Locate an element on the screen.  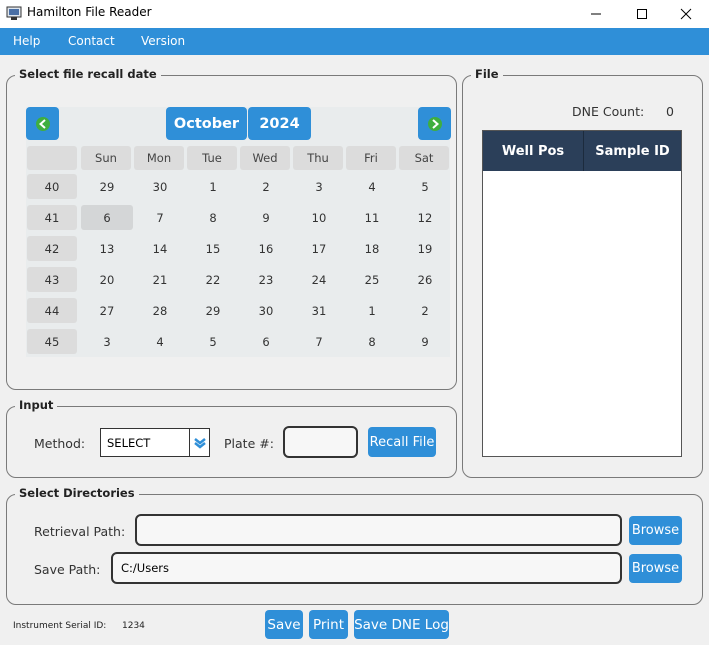
calendar-day: 13 is located at coordinates (107, 248).